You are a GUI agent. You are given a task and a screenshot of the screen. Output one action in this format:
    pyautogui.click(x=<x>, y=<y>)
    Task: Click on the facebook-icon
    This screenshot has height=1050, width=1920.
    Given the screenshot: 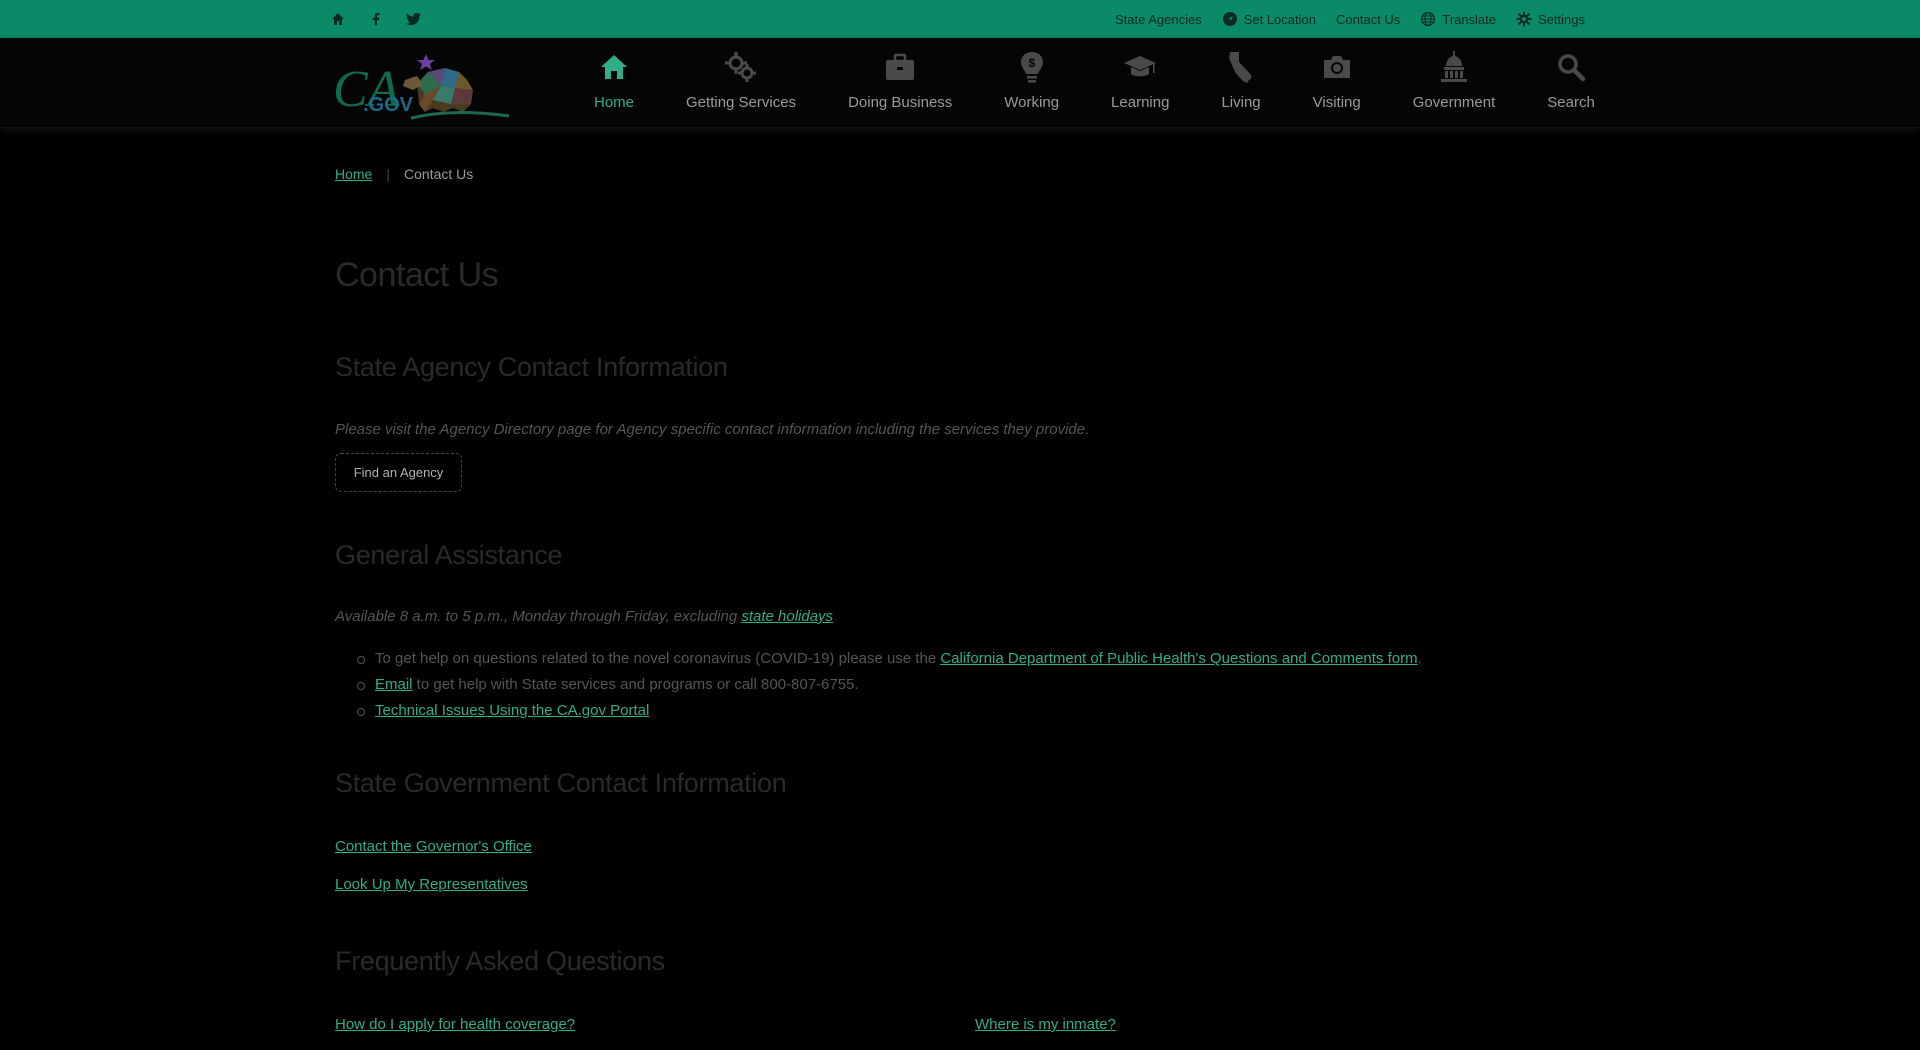 What is the action you would take?
    pyautogui.click(x=376, y=19)
    